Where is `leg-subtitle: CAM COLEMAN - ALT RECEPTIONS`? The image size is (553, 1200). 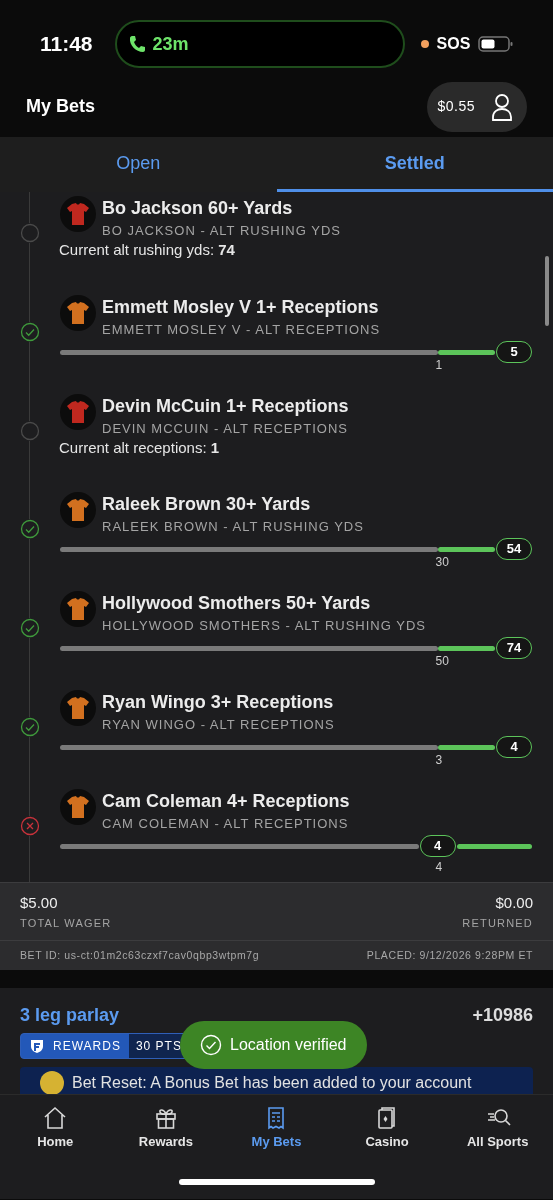 leg-subtitle: CAM COLEMAN - ALT RECEPTIONS is located at coordinates (225, 823).